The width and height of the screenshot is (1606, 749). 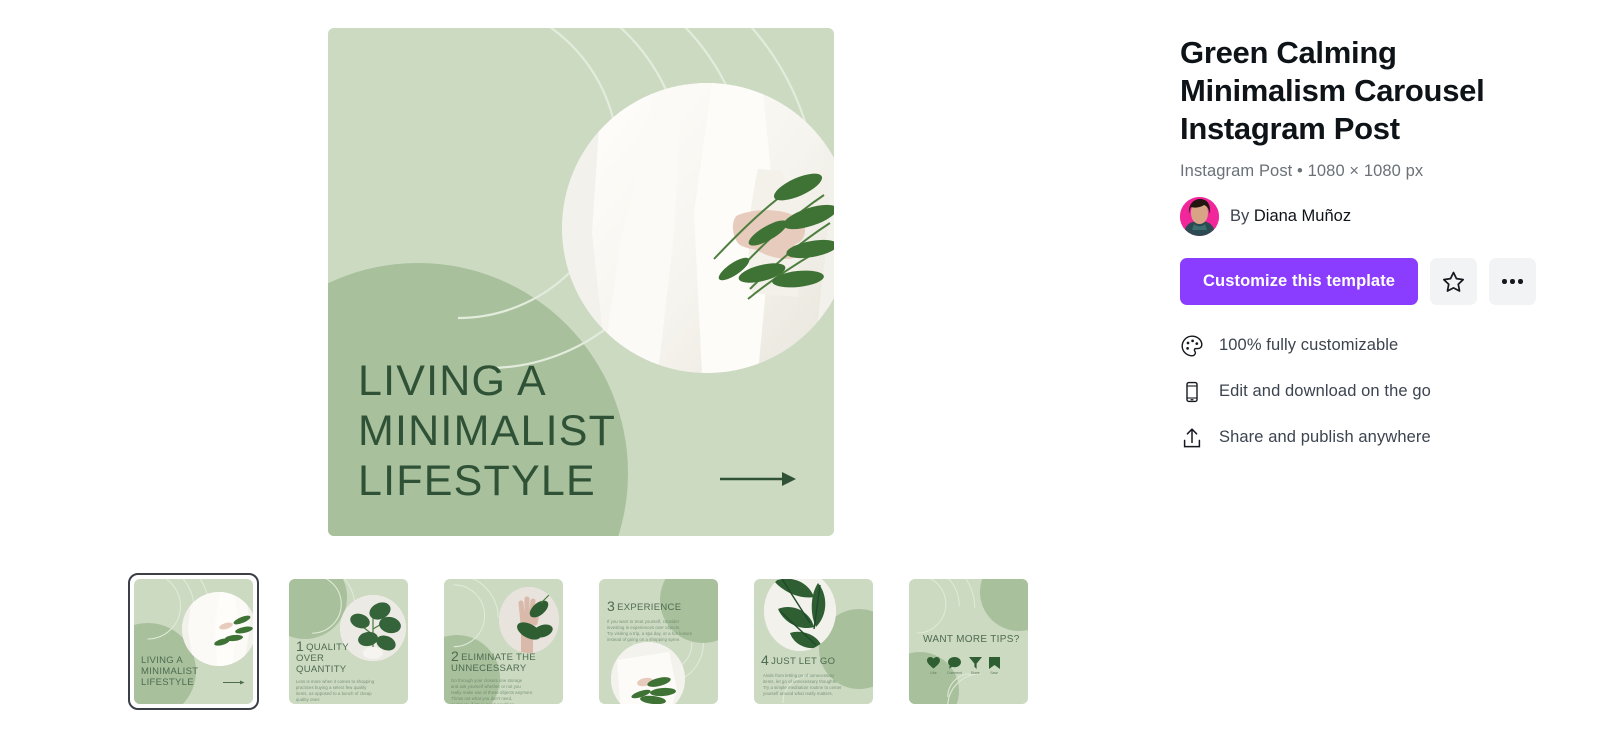 I want to click on star-icon, so click(x=1454, y=281).